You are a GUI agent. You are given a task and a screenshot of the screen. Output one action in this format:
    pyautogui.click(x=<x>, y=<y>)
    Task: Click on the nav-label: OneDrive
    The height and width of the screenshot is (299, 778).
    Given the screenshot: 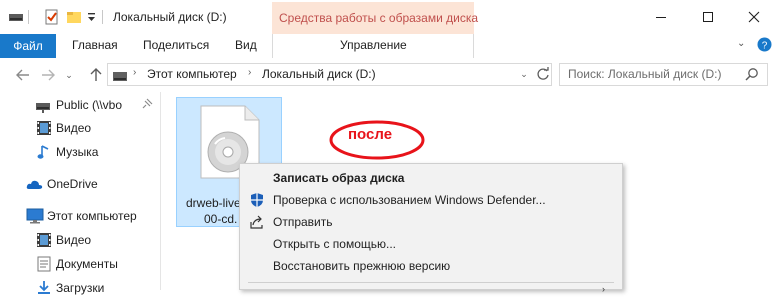 What is the action you would take?
    pyautogui.click(x=72, y=184)
    